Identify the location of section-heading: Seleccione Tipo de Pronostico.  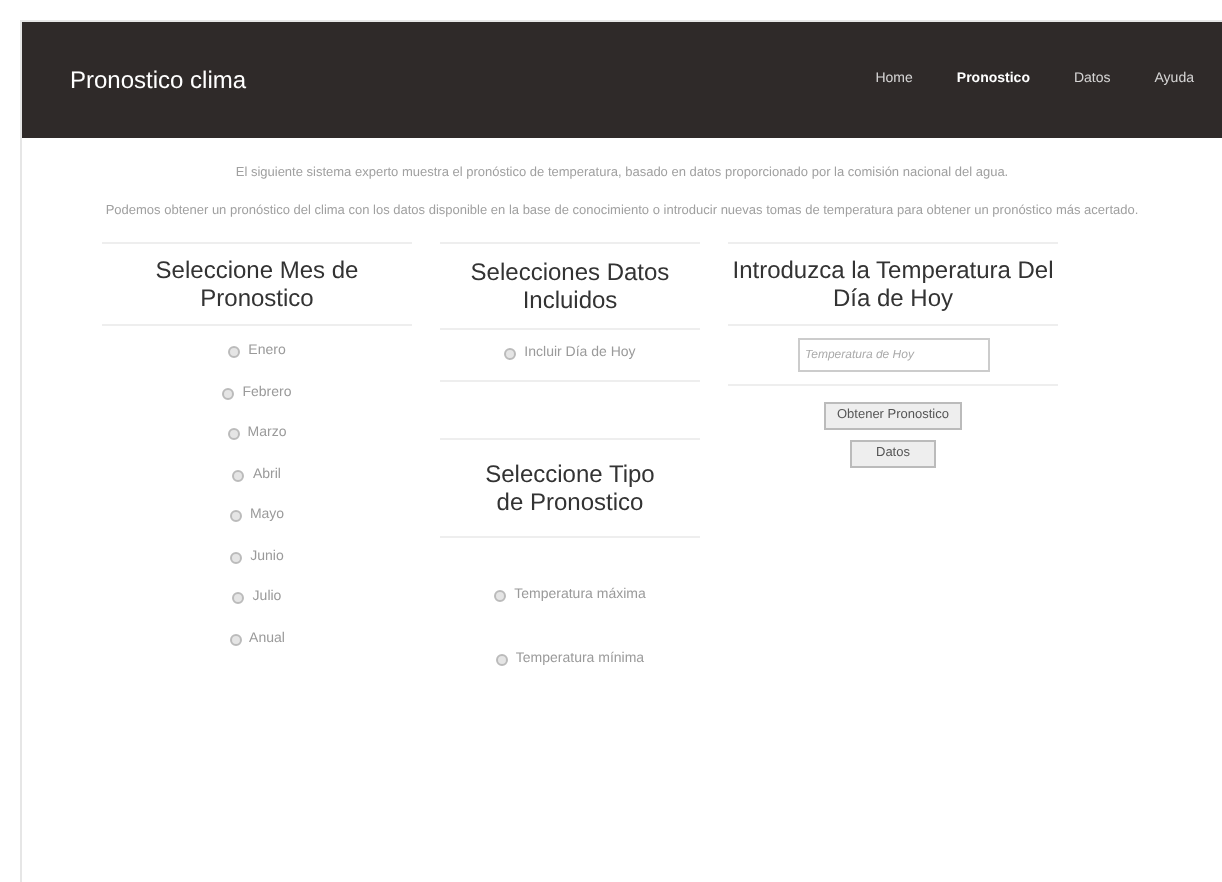
(570, 488).